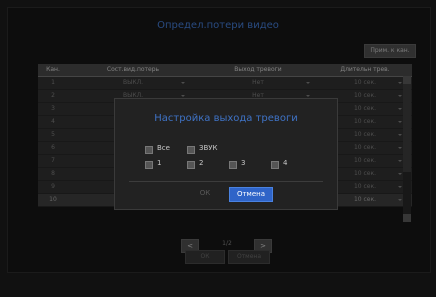  What do you see at coordinates (159, 163) in the screenshot?
I see `label-output-1: 1` at bounding box center [159, 163].